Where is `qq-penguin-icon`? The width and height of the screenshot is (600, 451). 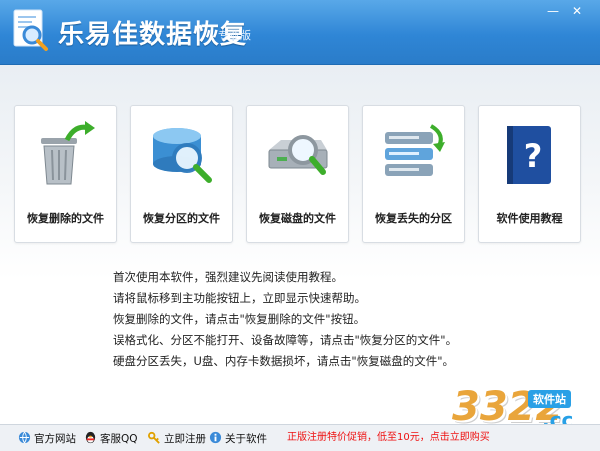
qq-penguin-icon is located at coordinates (90, 437).